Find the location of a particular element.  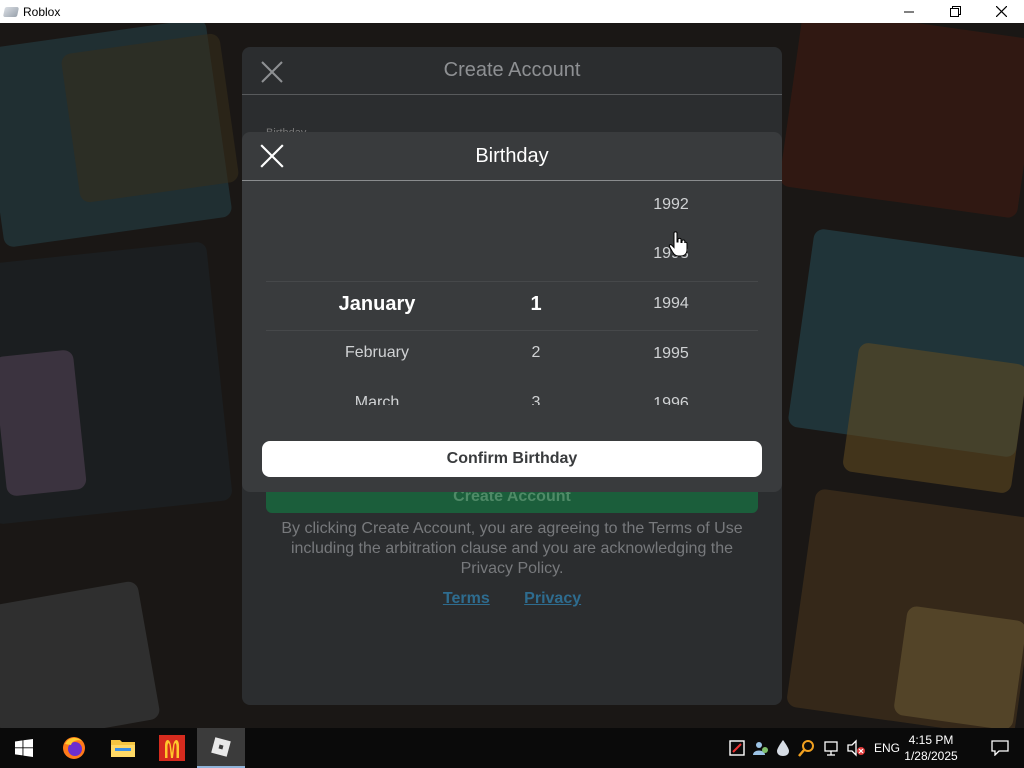

window-controls is located at coordinates (955, 11).